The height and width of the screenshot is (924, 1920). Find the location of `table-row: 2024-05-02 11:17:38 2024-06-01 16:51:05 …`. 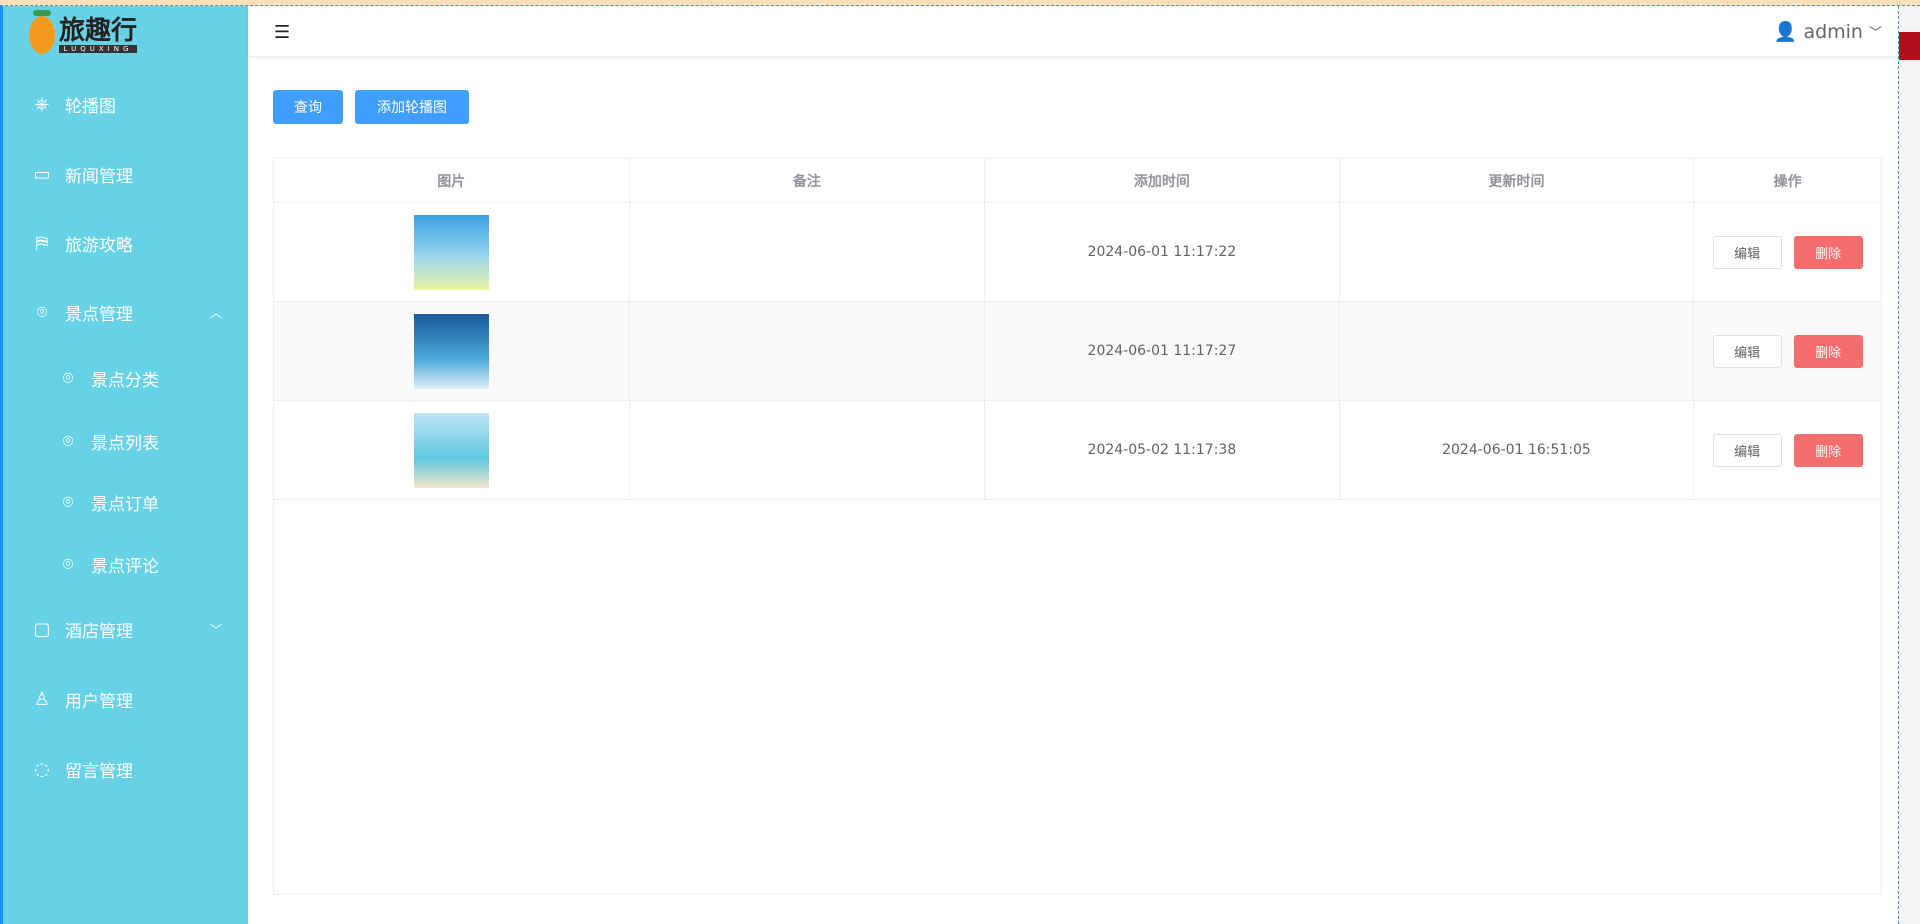

table-row: 2024-05-02 11:17:38 2024-06-01 16:51:05 … is located at coordinates (1077, 450).